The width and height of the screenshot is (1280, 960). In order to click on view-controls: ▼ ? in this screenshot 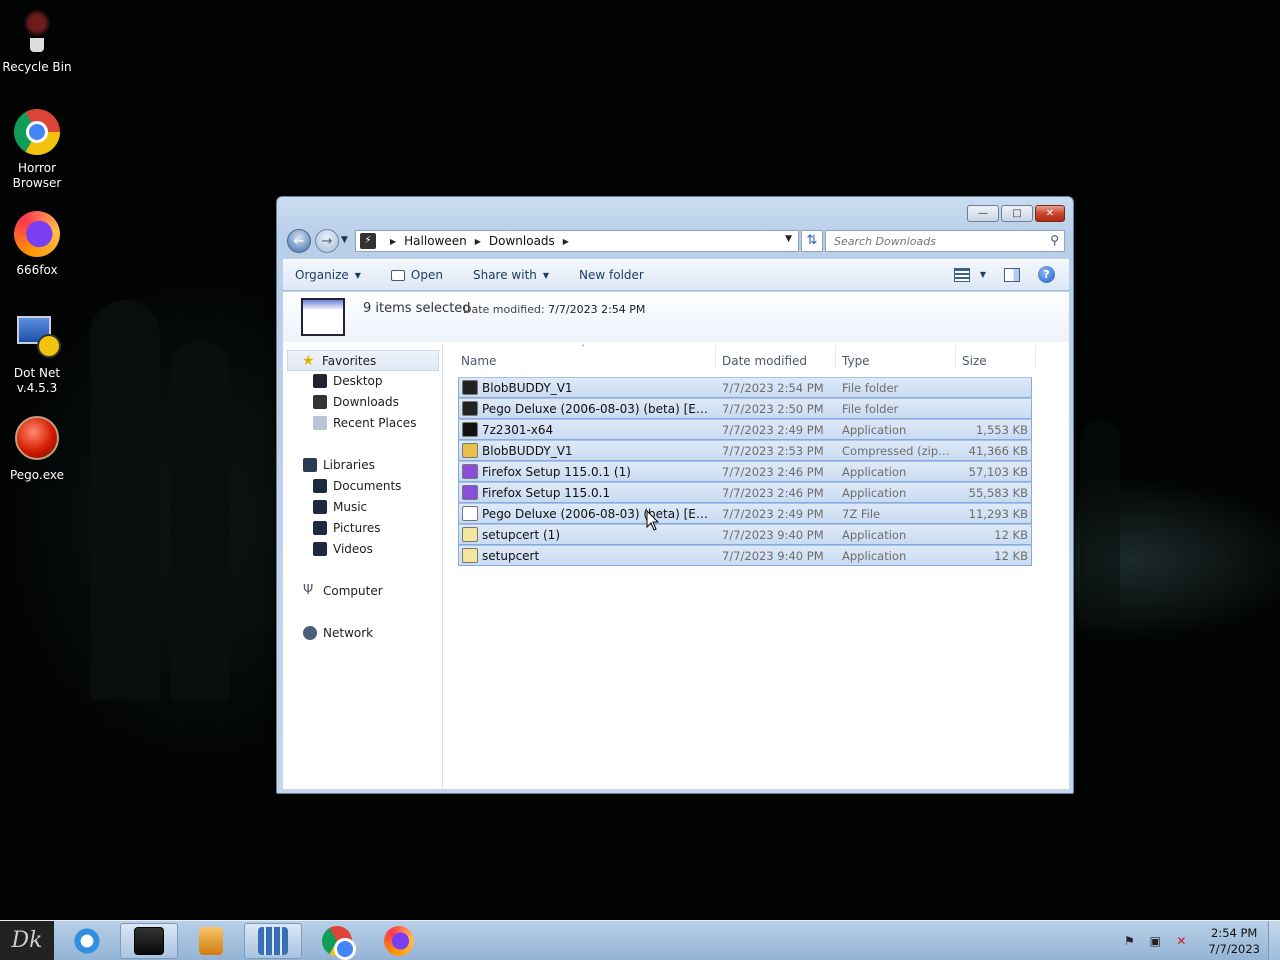, I will do `click(1004, 274)`.